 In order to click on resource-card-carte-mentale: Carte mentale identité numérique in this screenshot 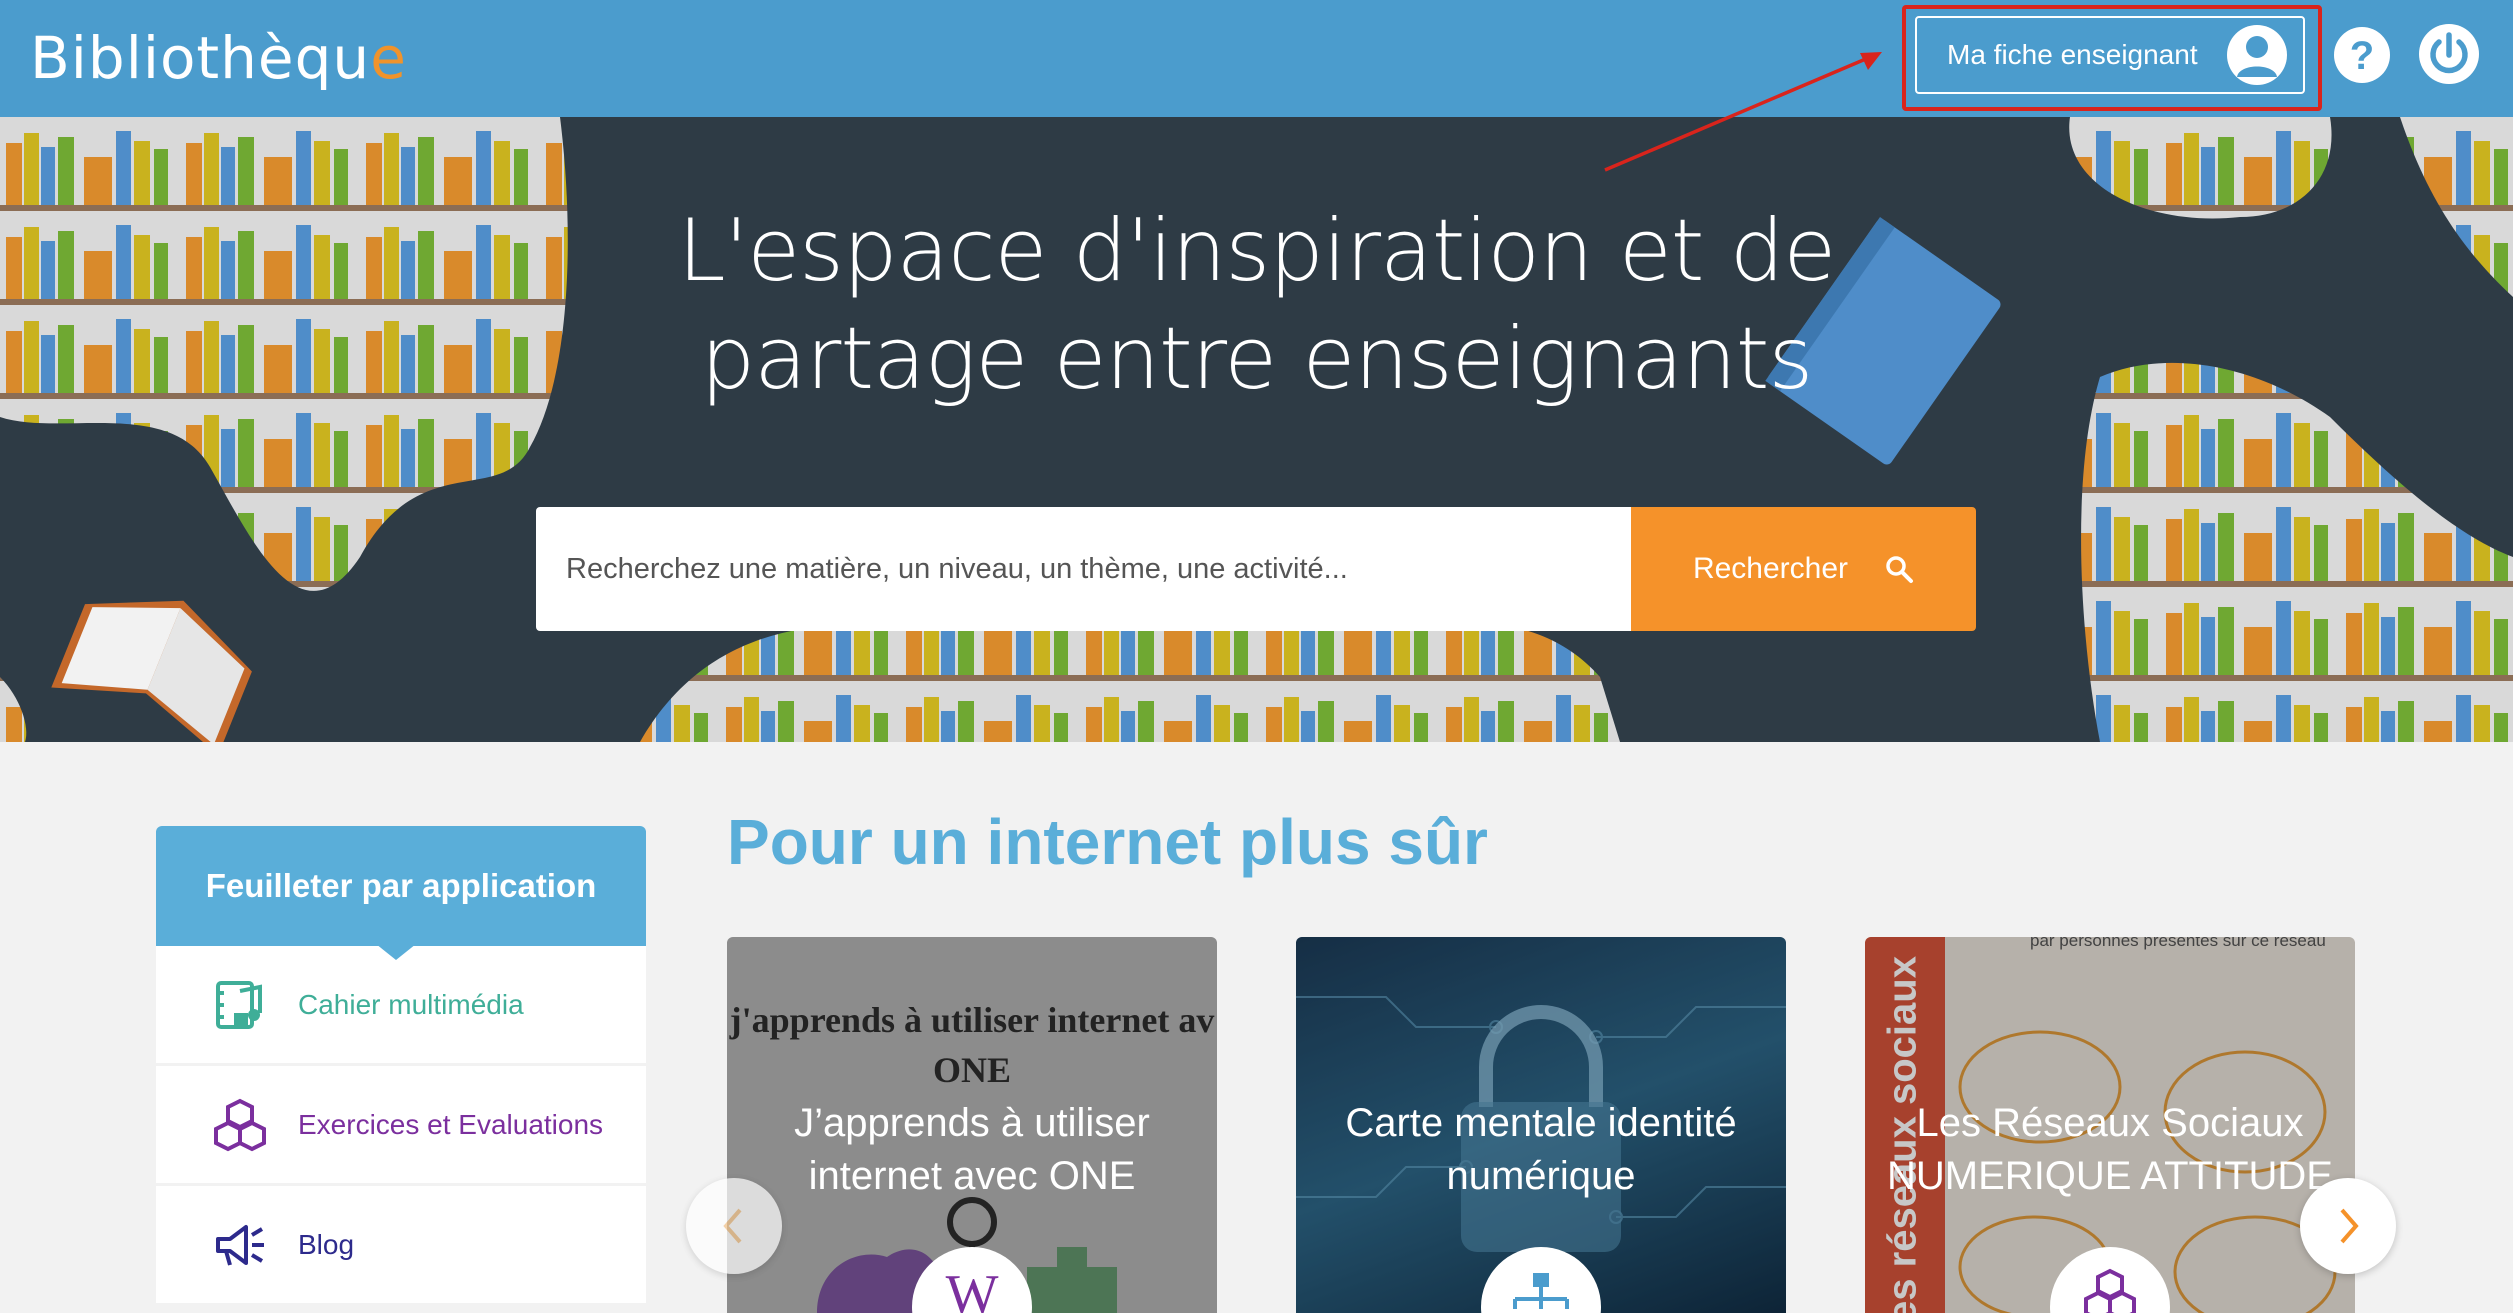, I will do `click(1541, 1125)`.